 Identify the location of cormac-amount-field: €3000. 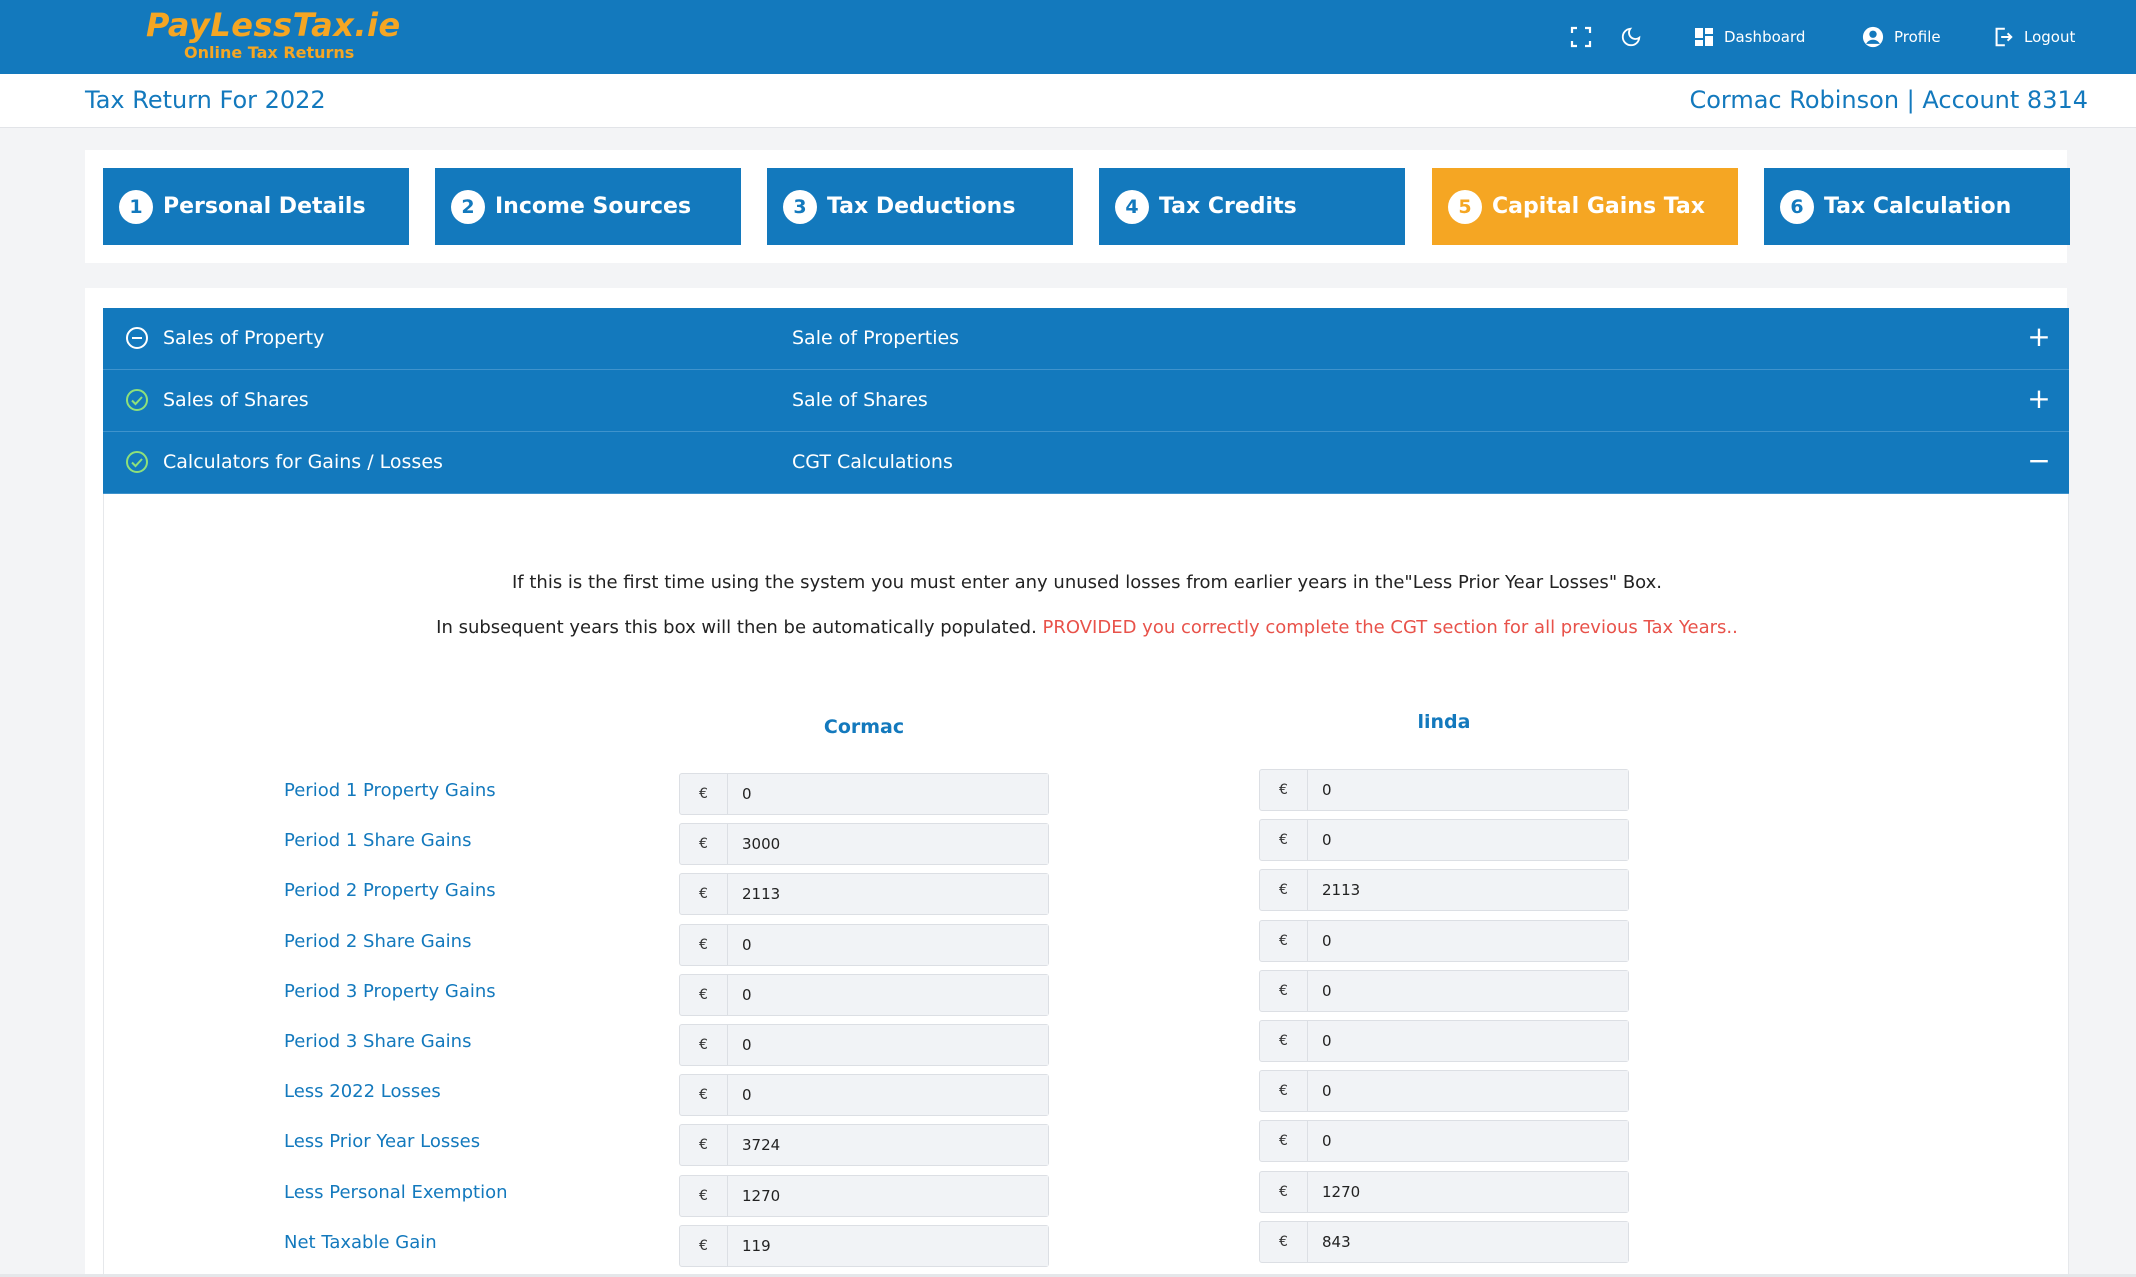
(864, 844).